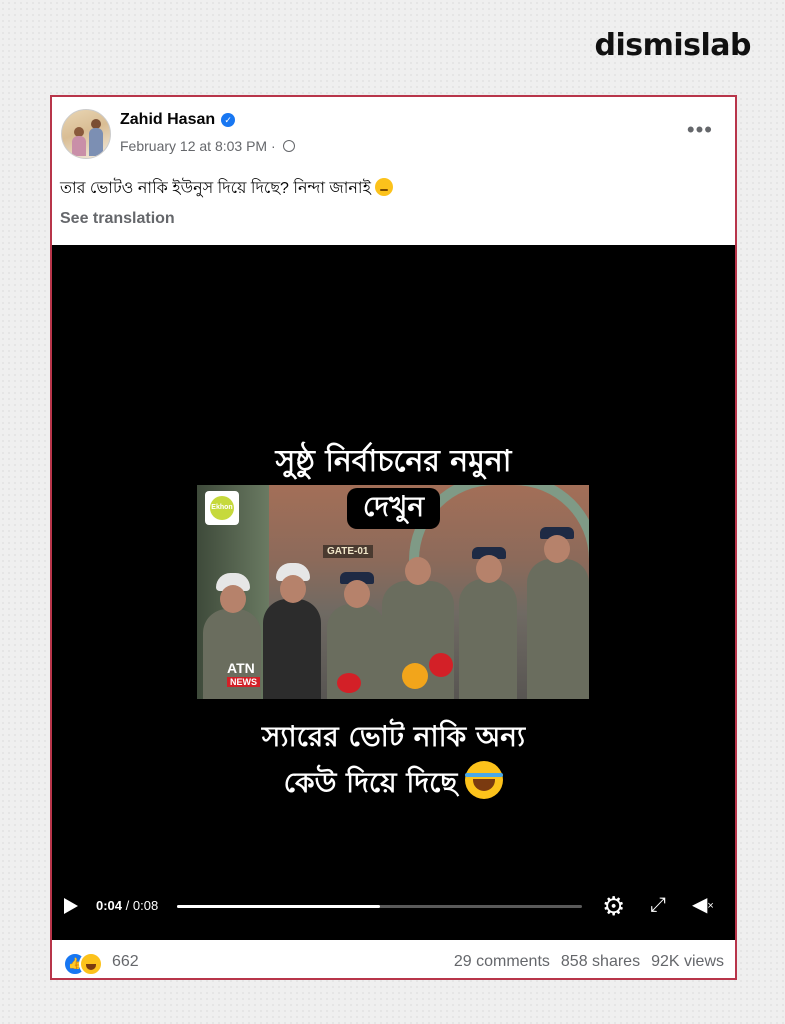 The image size is (785, 1024). I want to click on shares-count: 858 shares, so click(600, 961).